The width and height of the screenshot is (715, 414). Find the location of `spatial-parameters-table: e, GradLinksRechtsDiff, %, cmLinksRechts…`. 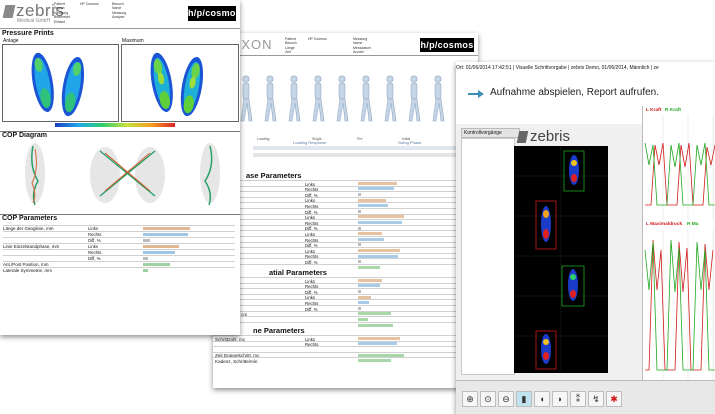

spatial-parameters-table: e, GradLinksRechtsDiff, %, cmLinksRechts… is located at coordinates (344, 303).